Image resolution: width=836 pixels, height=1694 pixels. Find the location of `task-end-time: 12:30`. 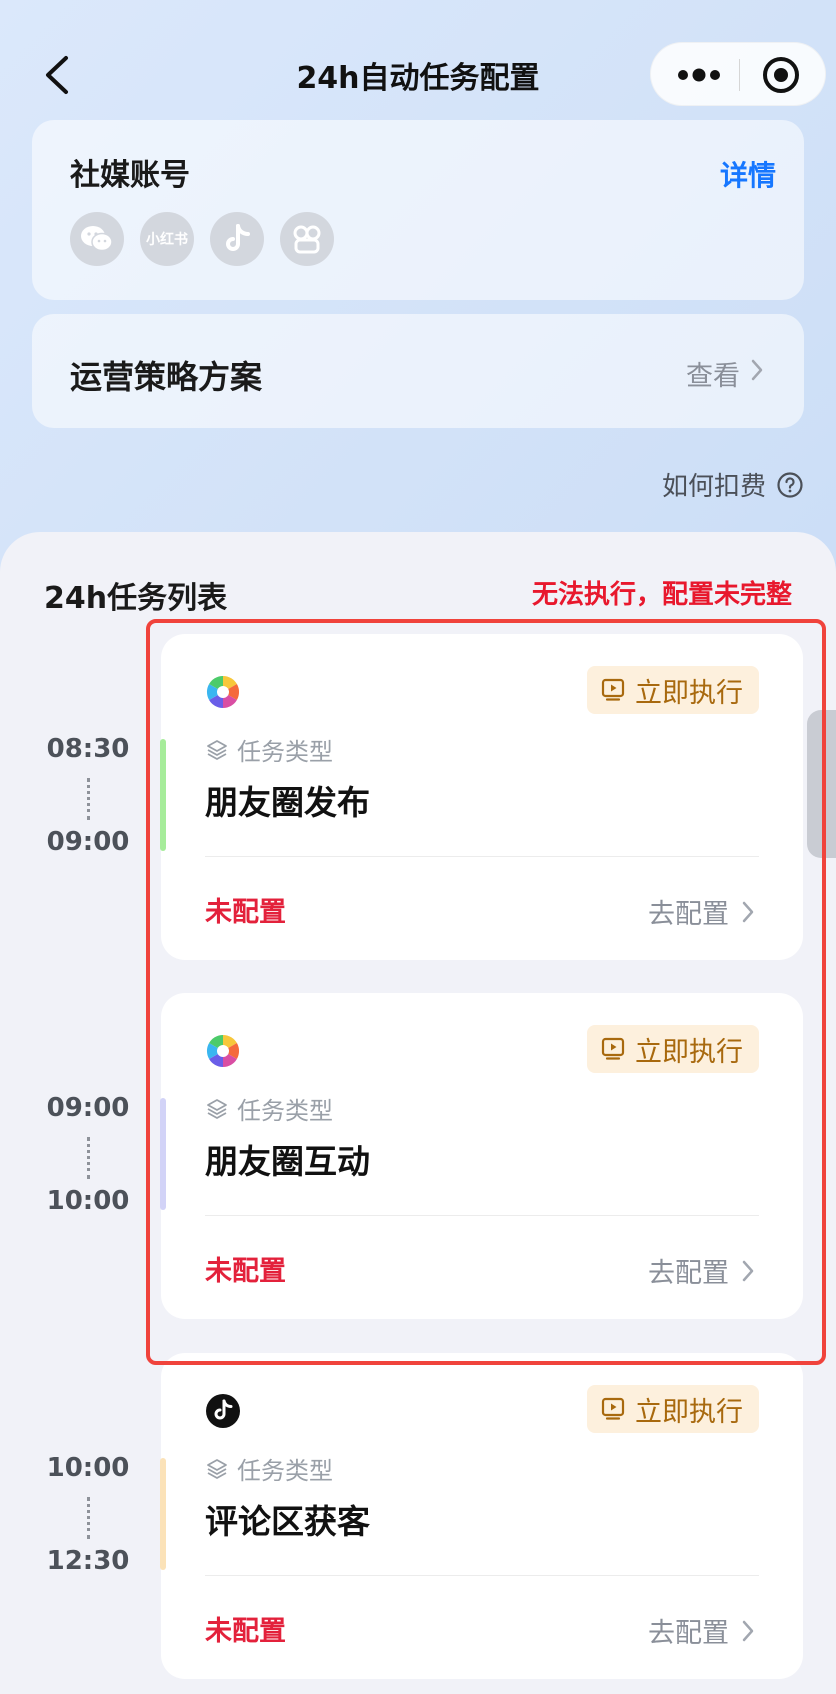

task-end-time: 12:30 is located at coordinates (88, 1561).